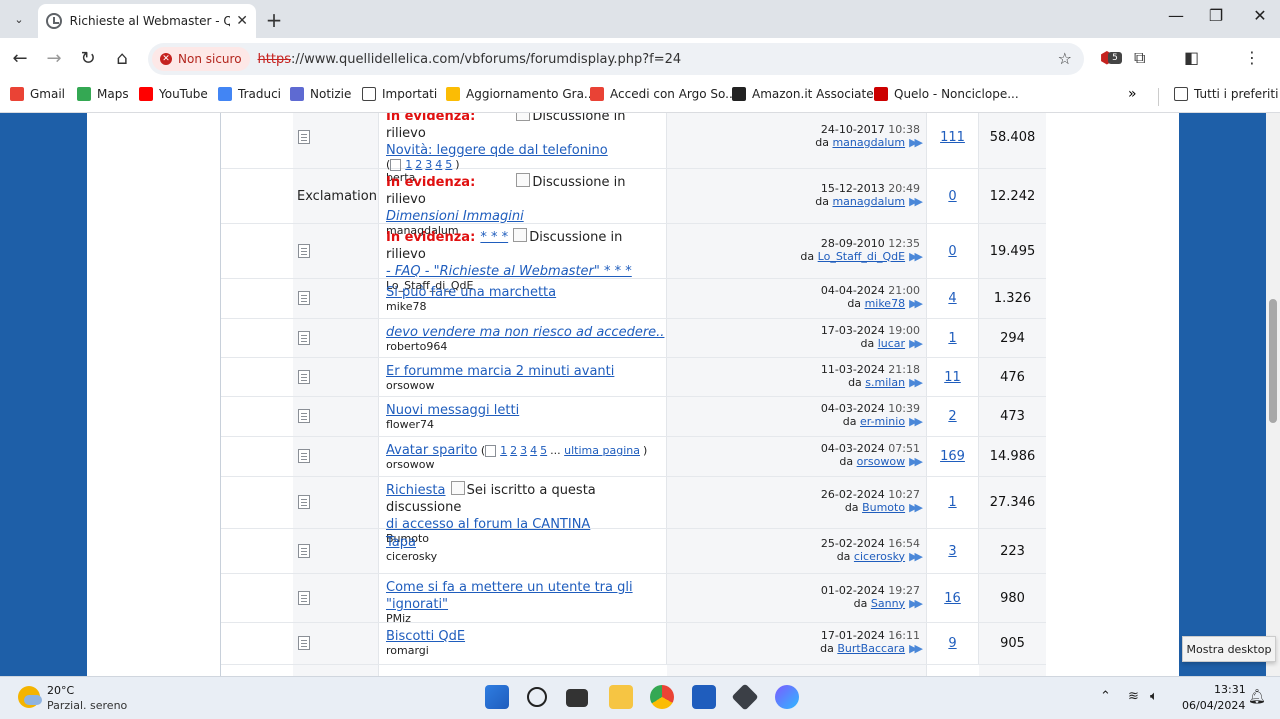 Image resolution: width=1280 pixels, height=719 pixels. Describe the element at coordinates (513, 450) in the screenshot. I see `page-link: 2` at that location.